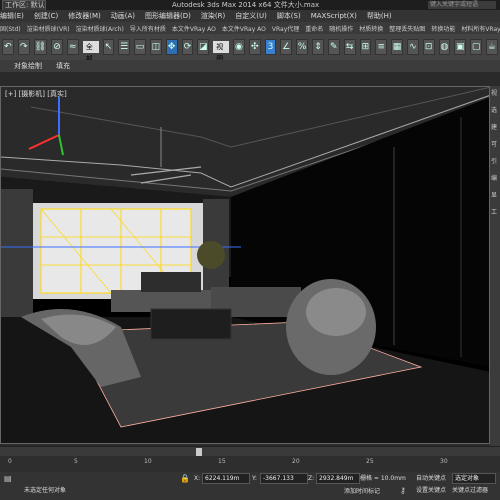 This screenshot has width=500, height=500. Describe the element at coordinates (28, 66) in the screenshot. I see `ribbon-tab-object-paint: 对象绘制` at that location.